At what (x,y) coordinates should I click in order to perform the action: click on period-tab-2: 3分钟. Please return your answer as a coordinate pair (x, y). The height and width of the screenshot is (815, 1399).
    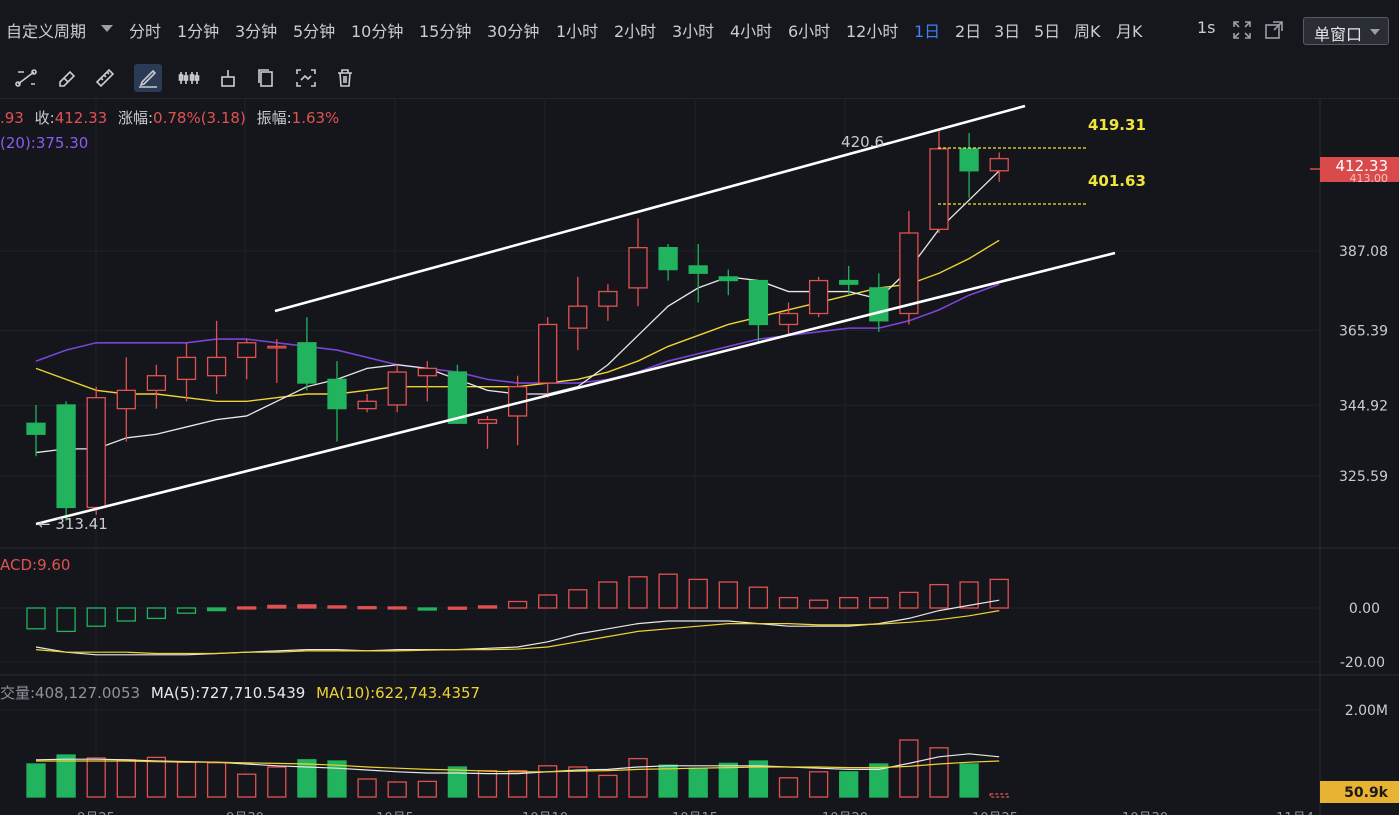
    Looking at the image, I should click on (256, 30).